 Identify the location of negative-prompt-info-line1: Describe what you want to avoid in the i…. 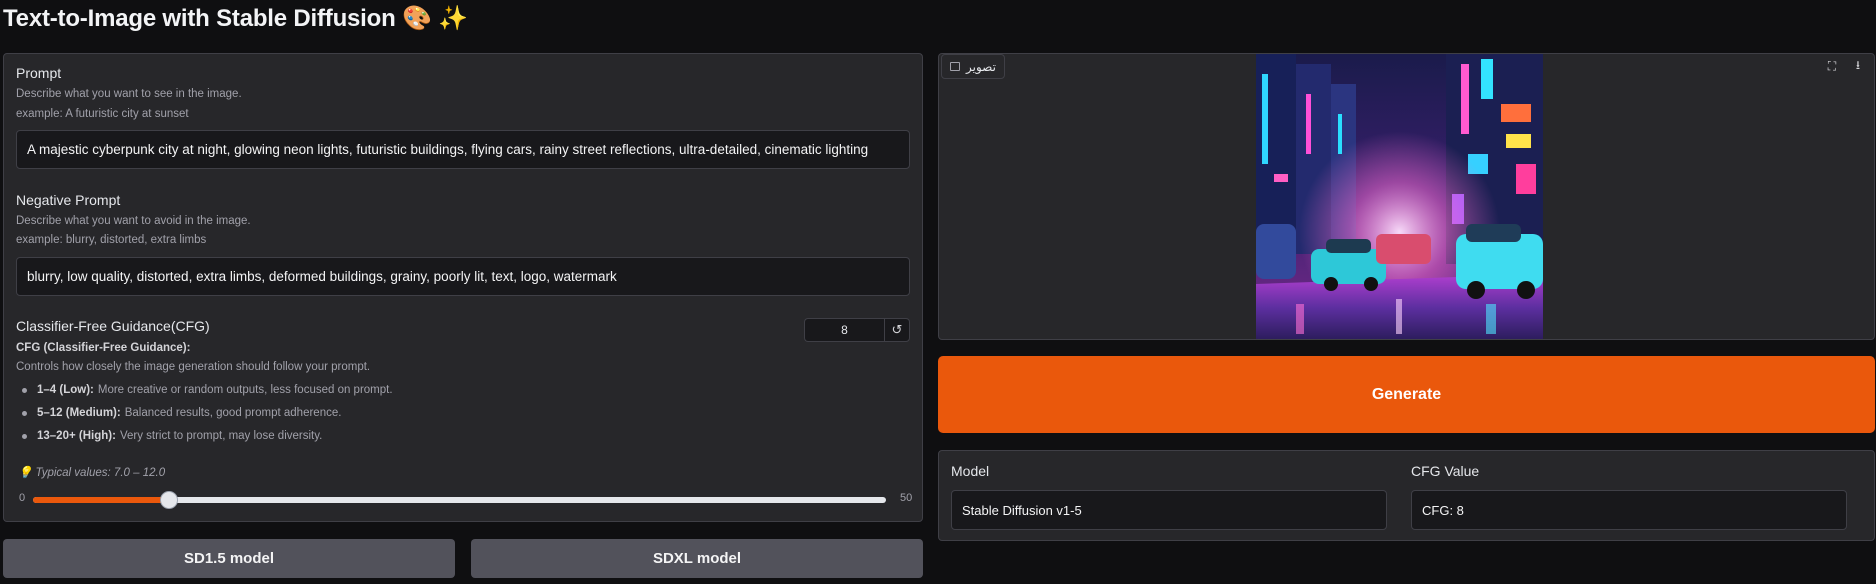
(133, 221).